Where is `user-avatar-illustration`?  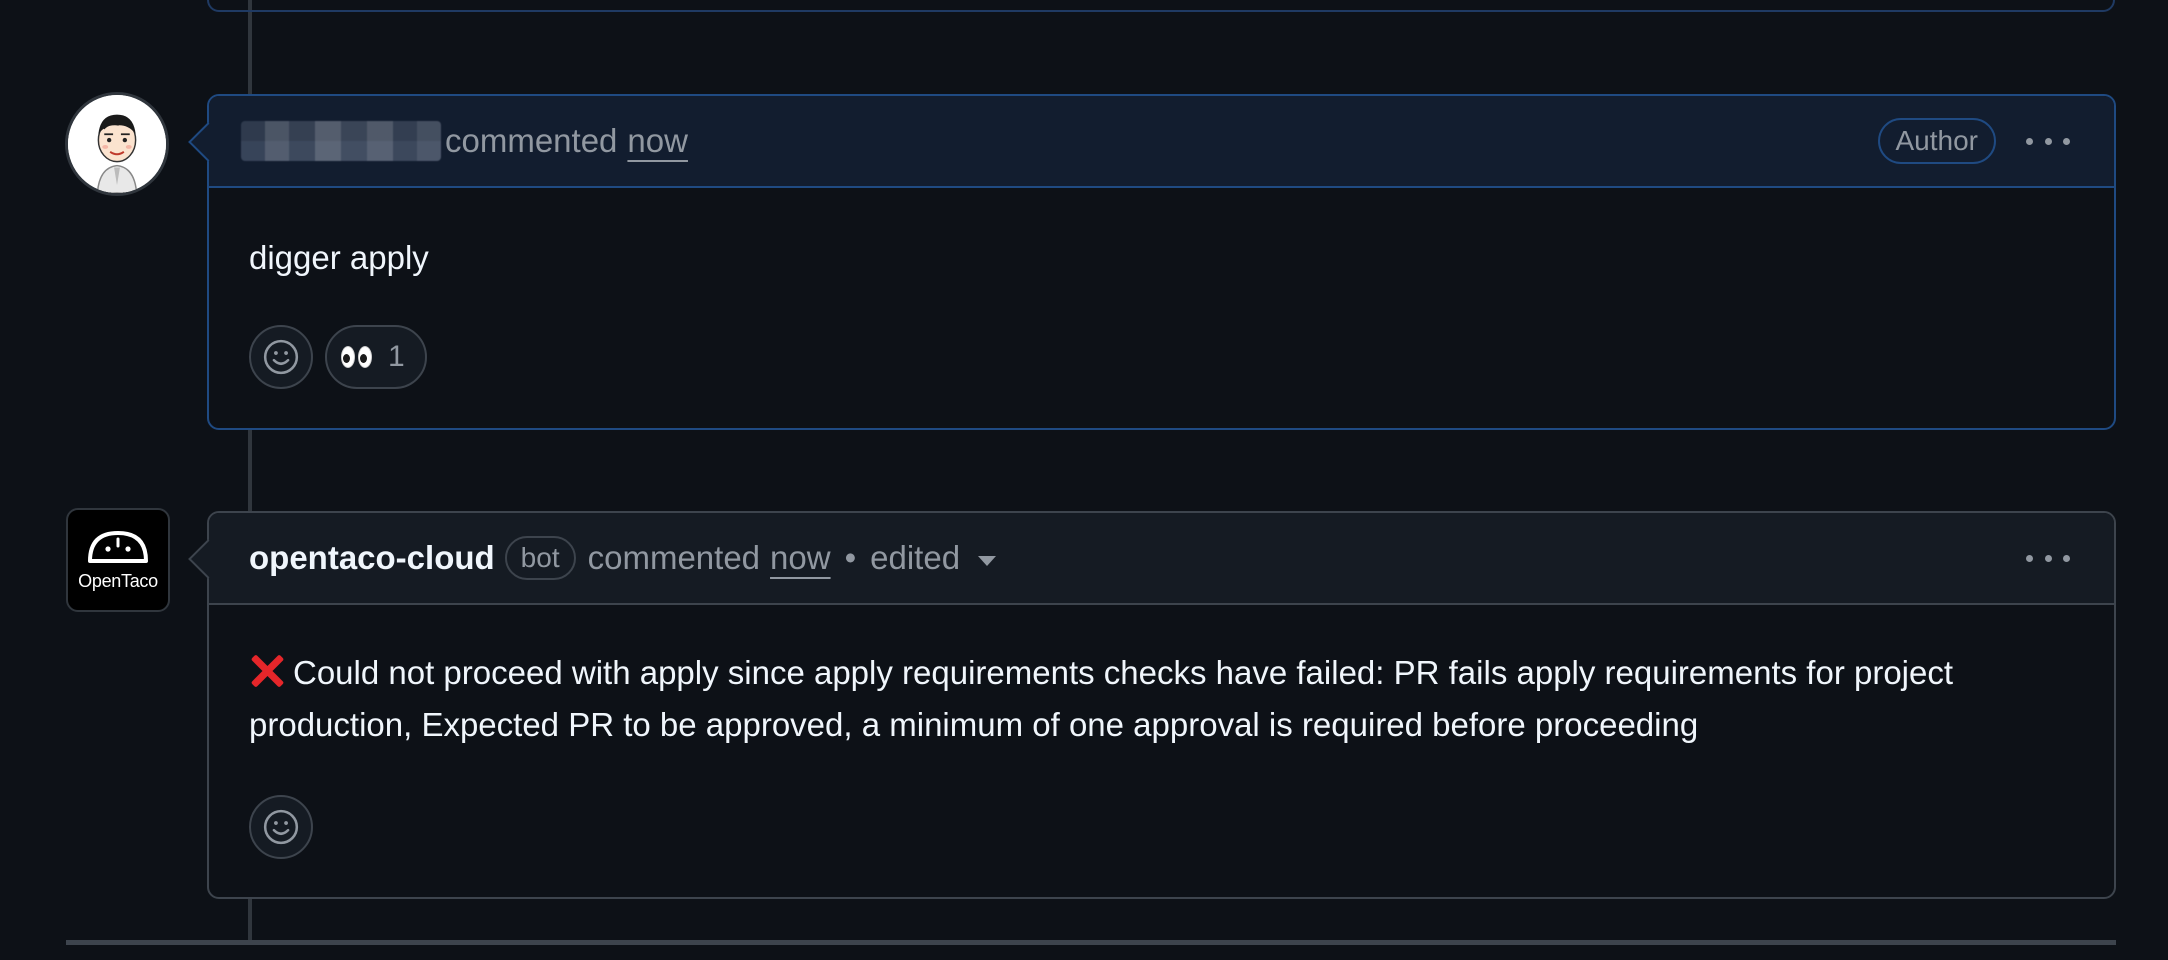
user-avatar-illustration is located at coordinates (117, 144).